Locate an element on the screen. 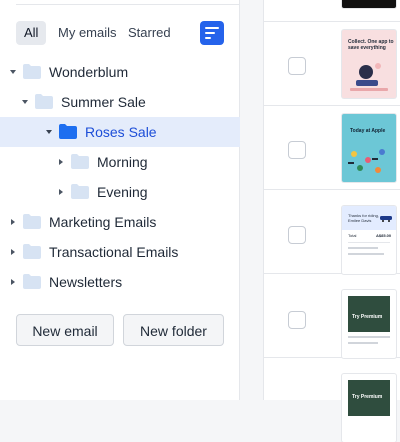 This screenshot has height=442, width=400. tree-label: Roses Sale is located at coordinates (121, 132).